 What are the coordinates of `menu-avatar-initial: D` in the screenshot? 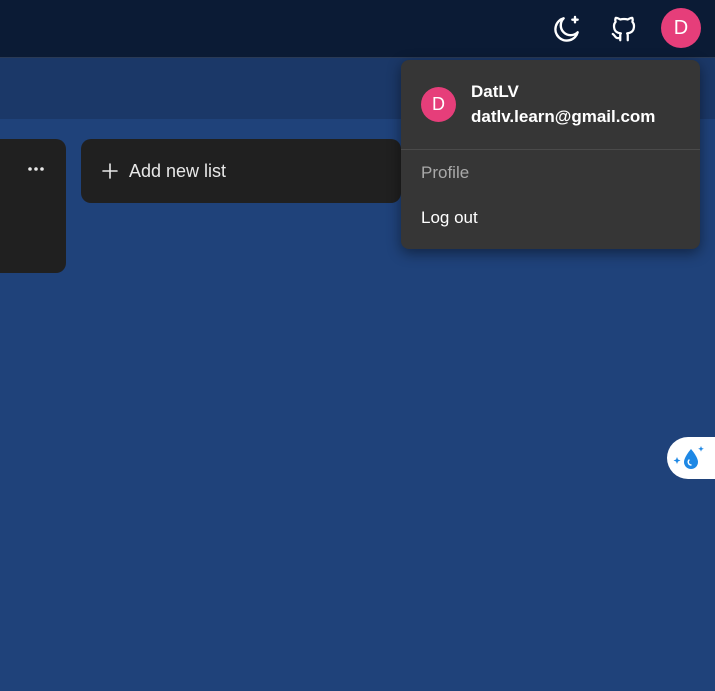 It's located at (438, 104).